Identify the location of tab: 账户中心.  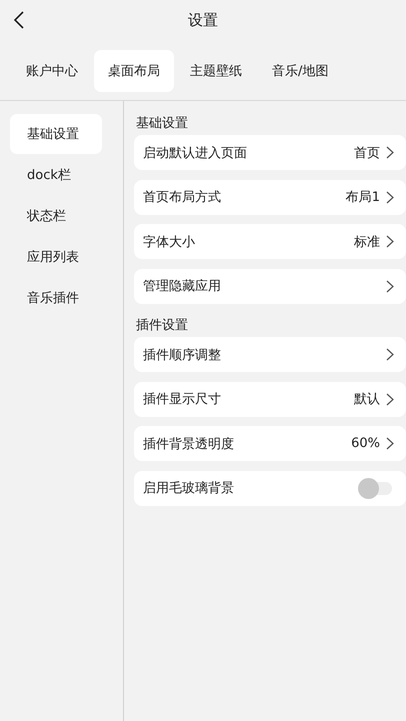
(52, 71).